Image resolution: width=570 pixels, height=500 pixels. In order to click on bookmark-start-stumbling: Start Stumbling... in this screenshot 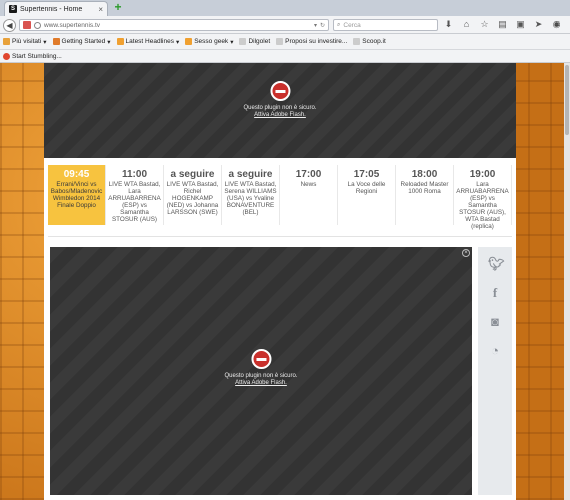, I will do `click(32, 56)`.